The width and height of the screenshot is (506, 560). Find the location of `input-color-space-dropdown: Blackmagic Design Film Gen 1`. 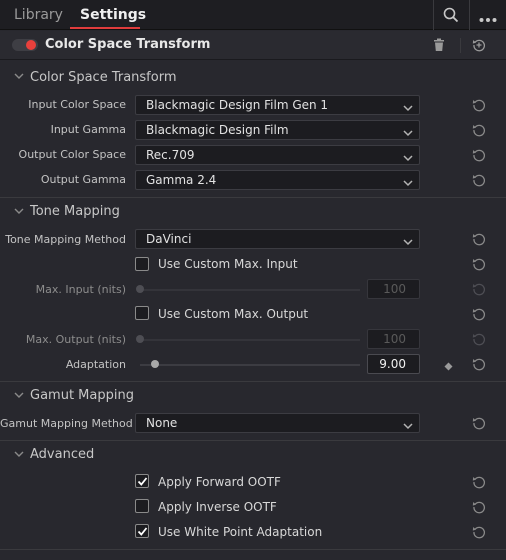

input-color-space-dropdown: Blackmagic Design Film Gen 1 is located at coordinates (277, 105).